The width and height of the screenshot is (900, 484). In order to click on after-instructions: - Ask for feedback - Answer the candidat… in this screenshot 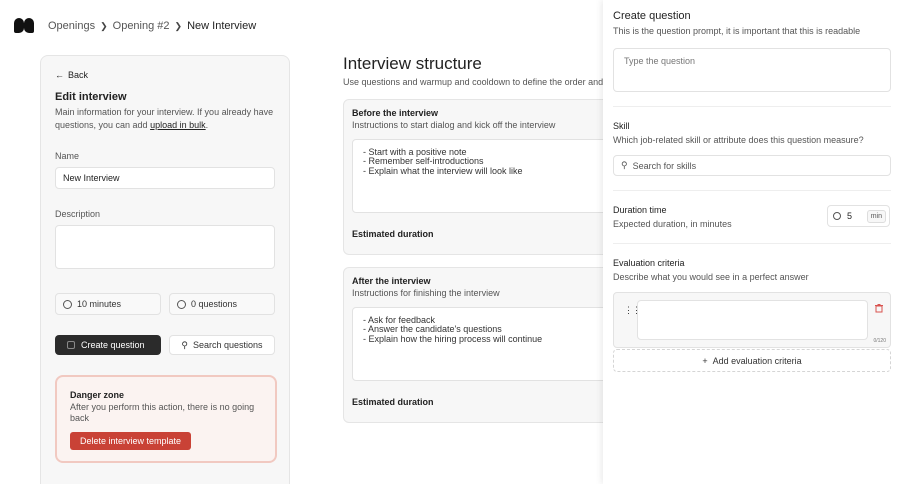, I will do `click(488, 344)`.